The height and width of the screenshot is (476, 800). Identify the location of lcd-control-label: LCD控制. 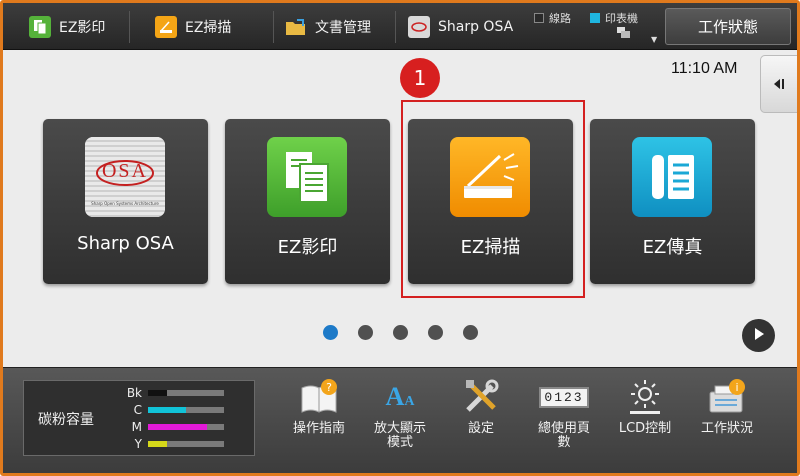
(645, 428).